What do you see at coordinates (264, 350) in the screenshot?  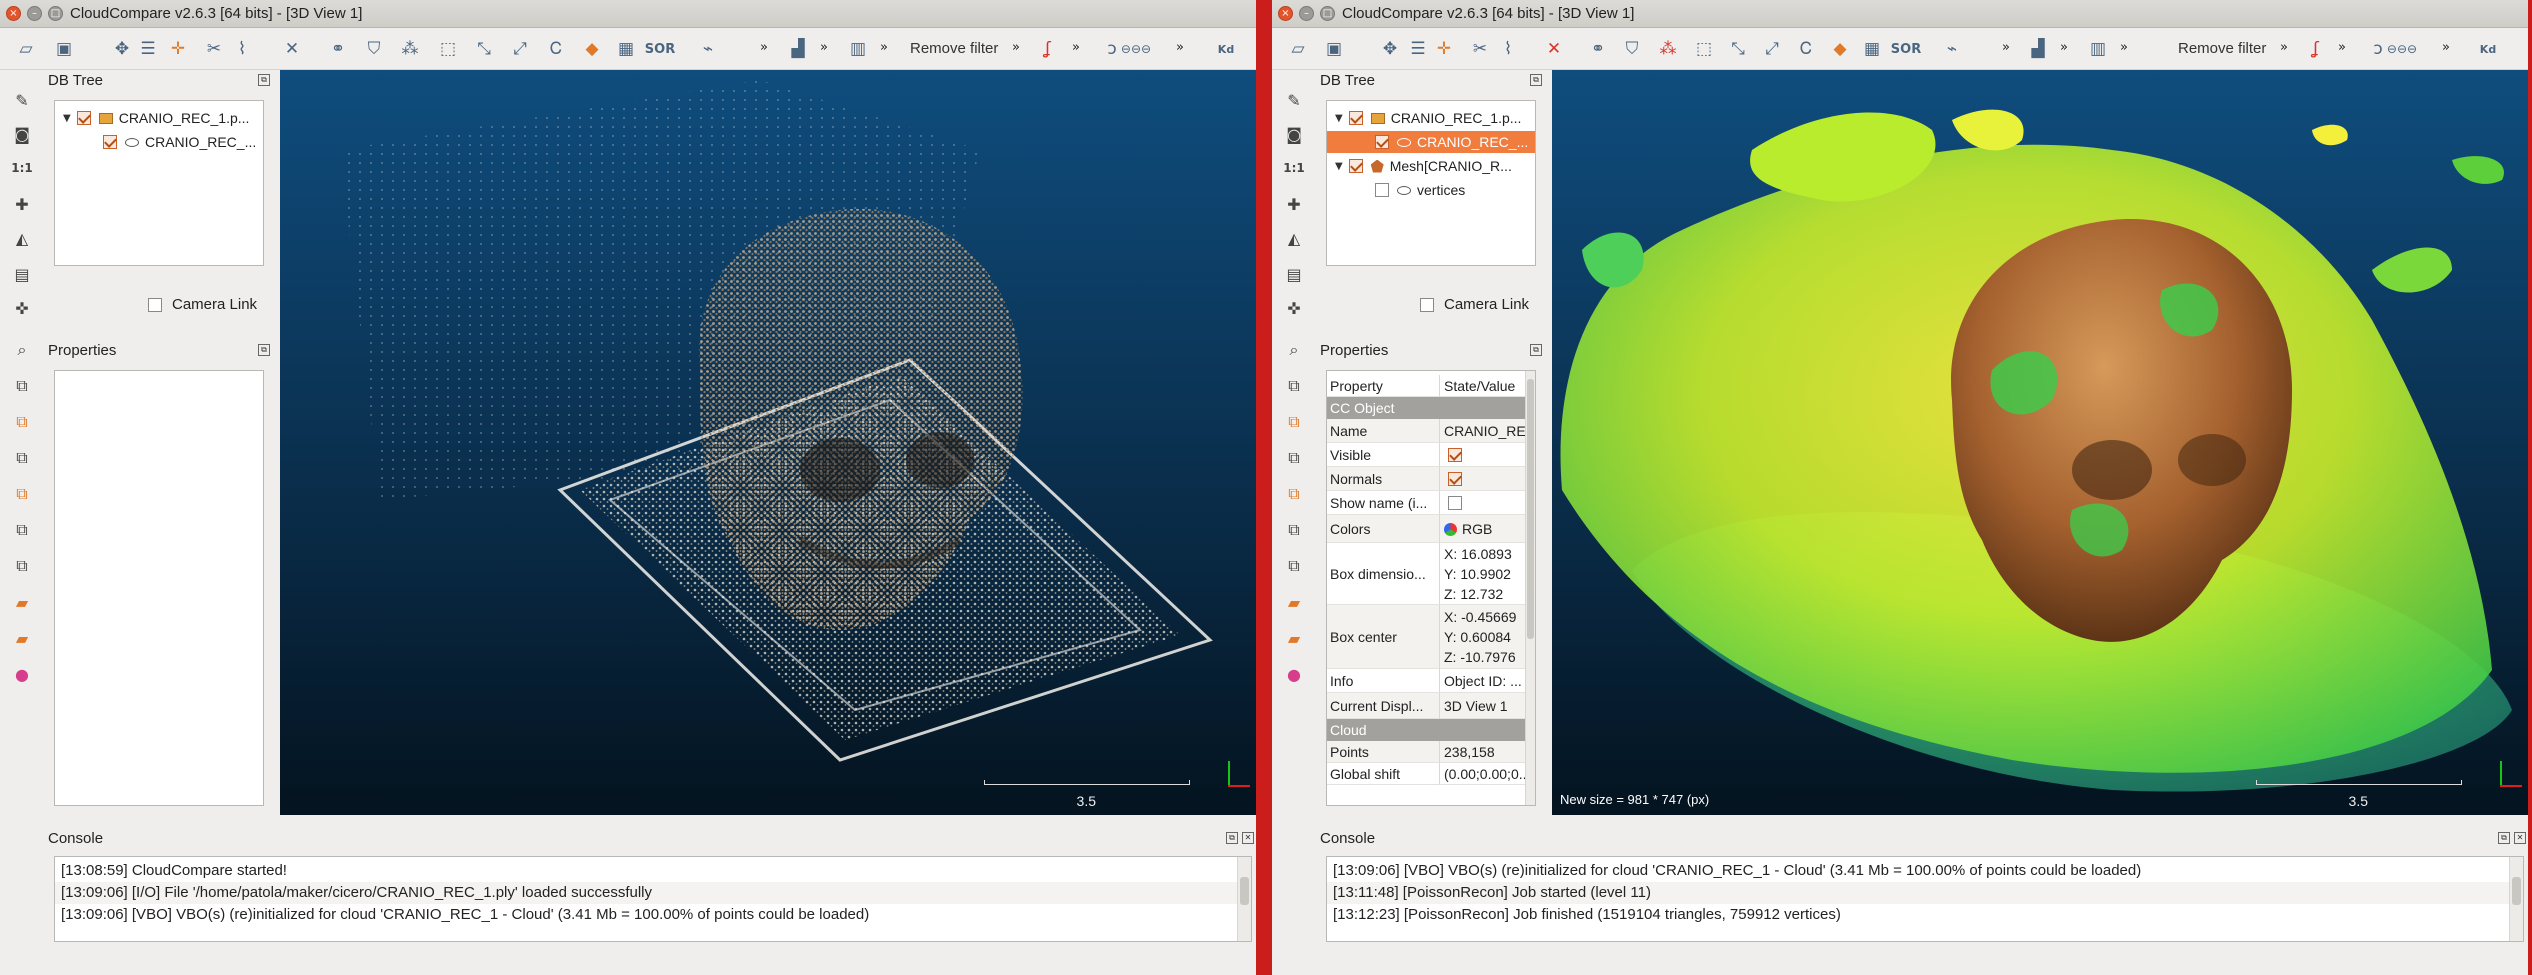 I see `properties-float-button: ⧉` at bounding box center [264, 350].